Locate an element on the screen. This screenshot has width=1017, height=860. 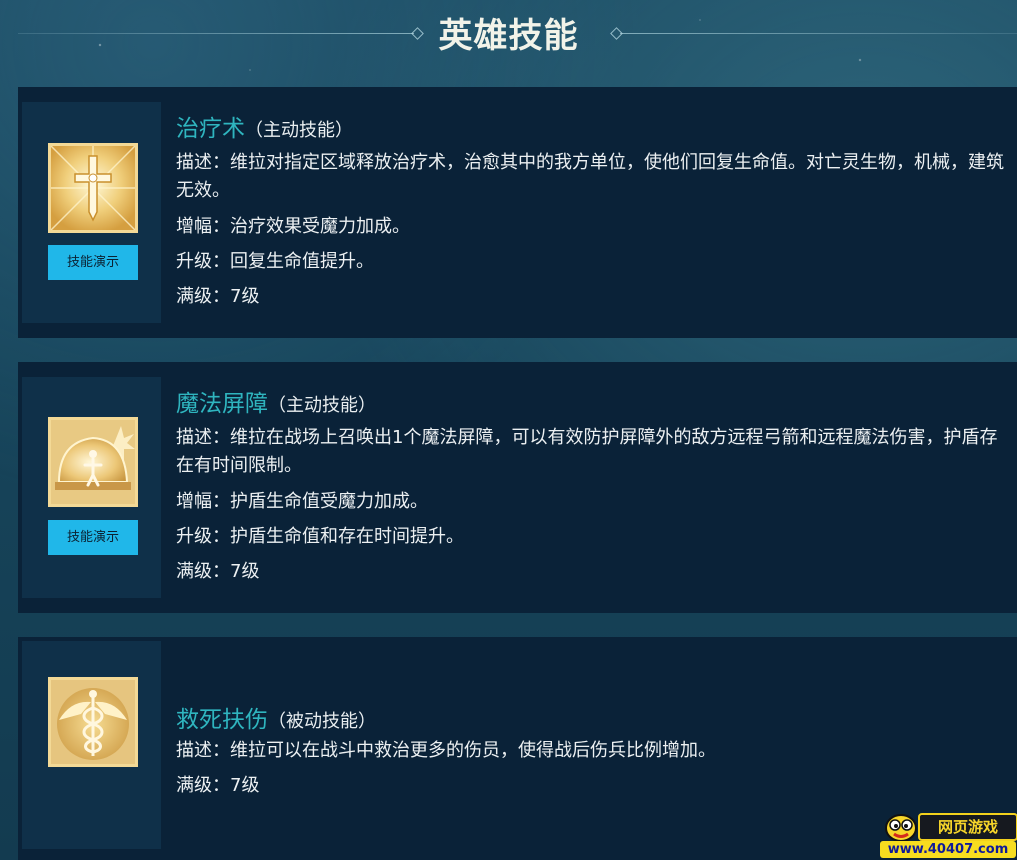
skill-heading: 魔法屏障（主动技能） is located at coordinates (276, 401).